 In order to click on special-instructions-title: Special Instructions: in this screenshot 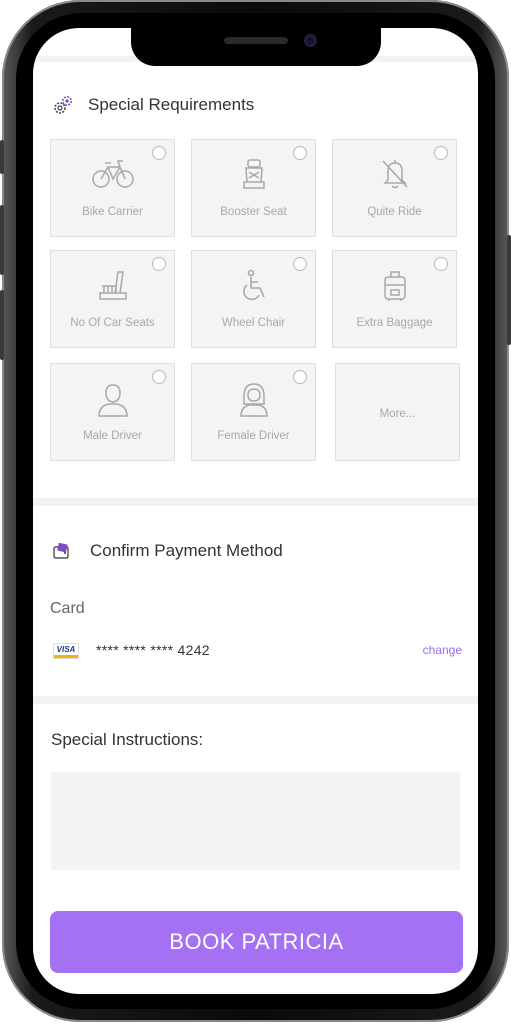, I will do `click(127, 739)`.